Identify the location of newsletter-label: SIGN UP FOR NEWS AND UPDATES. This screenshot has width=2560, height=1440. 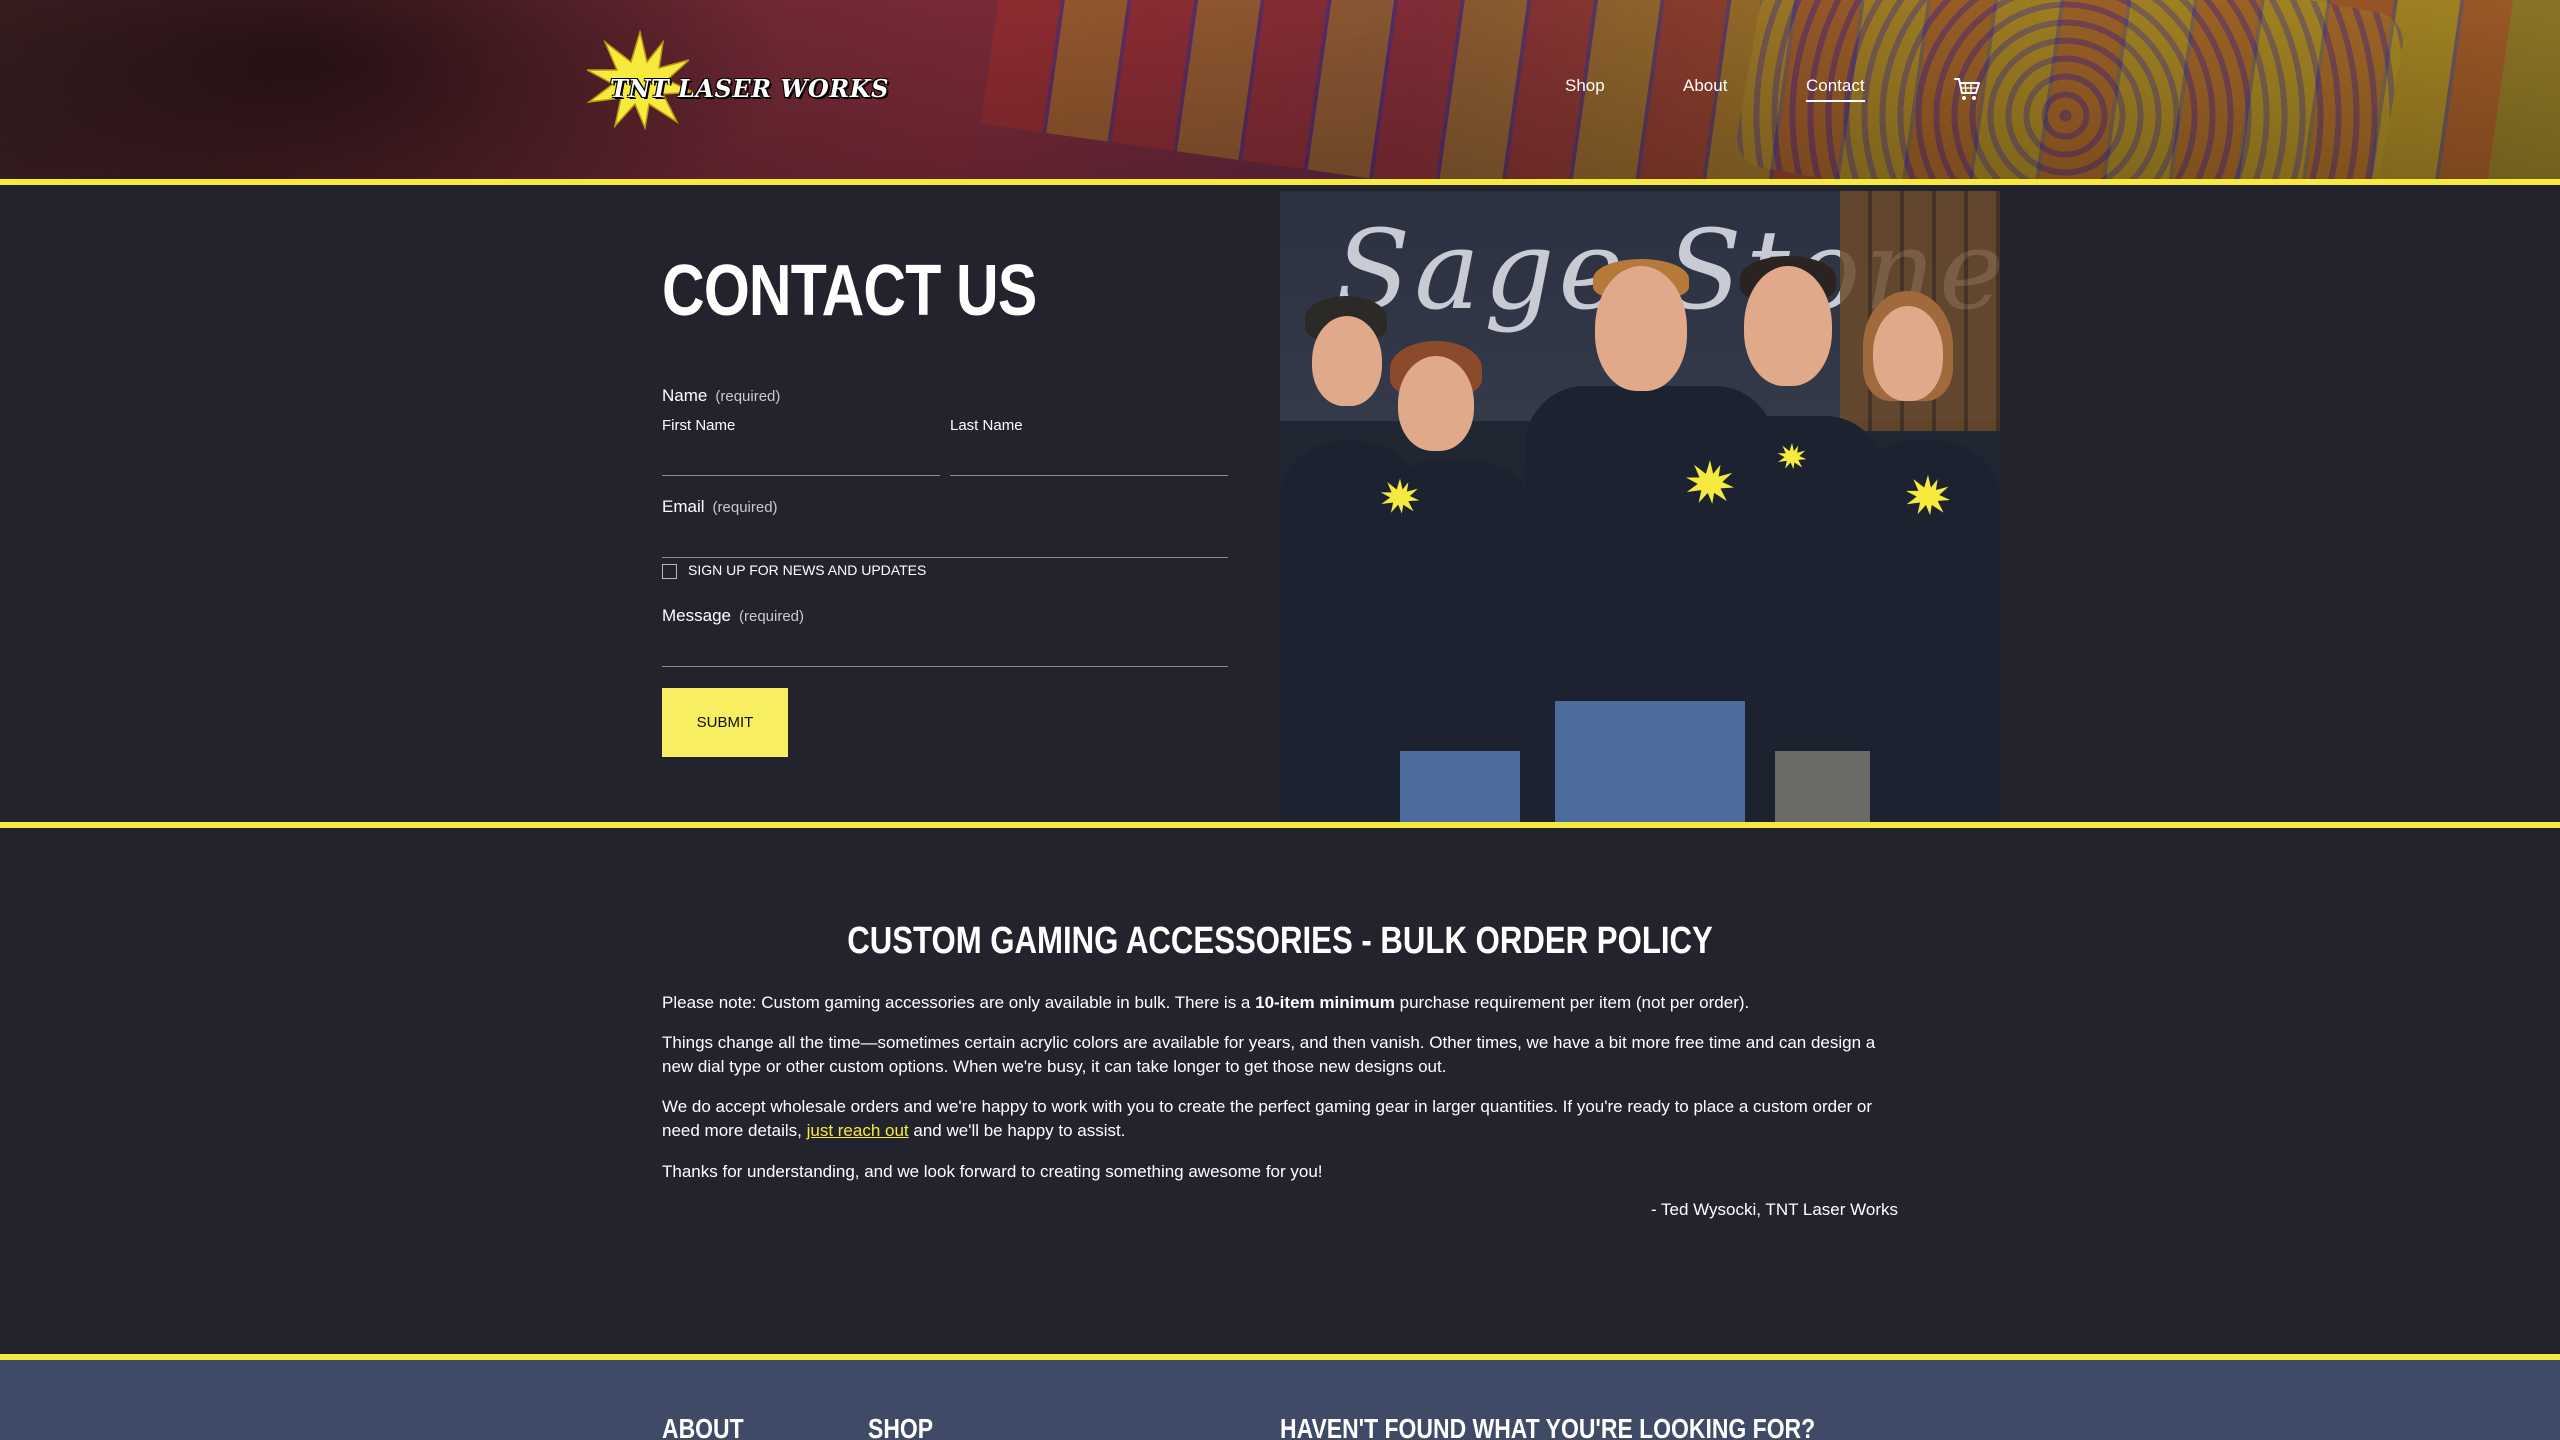
(807, 570).